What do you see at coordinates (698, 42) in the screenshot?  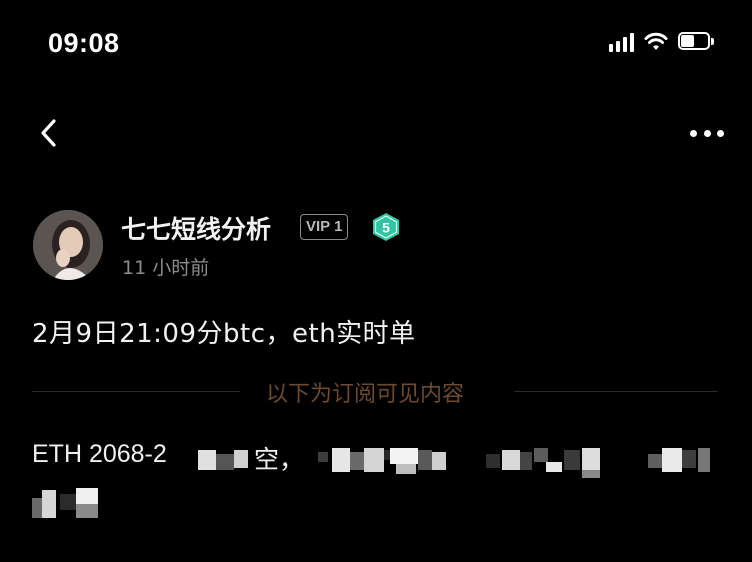 I see `battery-icon` at bounding box center [698, 42].